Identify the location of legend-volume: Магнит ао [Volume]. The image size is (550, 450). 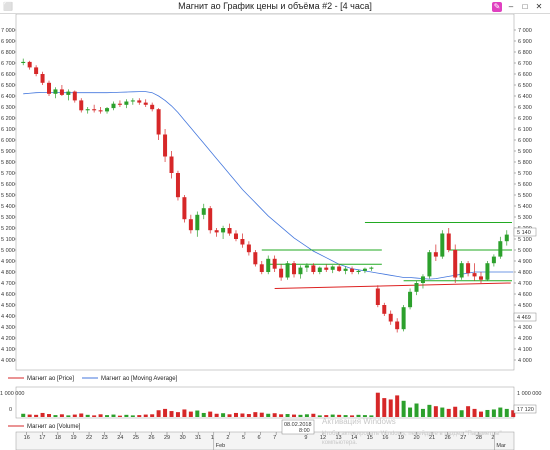
(54, 427).